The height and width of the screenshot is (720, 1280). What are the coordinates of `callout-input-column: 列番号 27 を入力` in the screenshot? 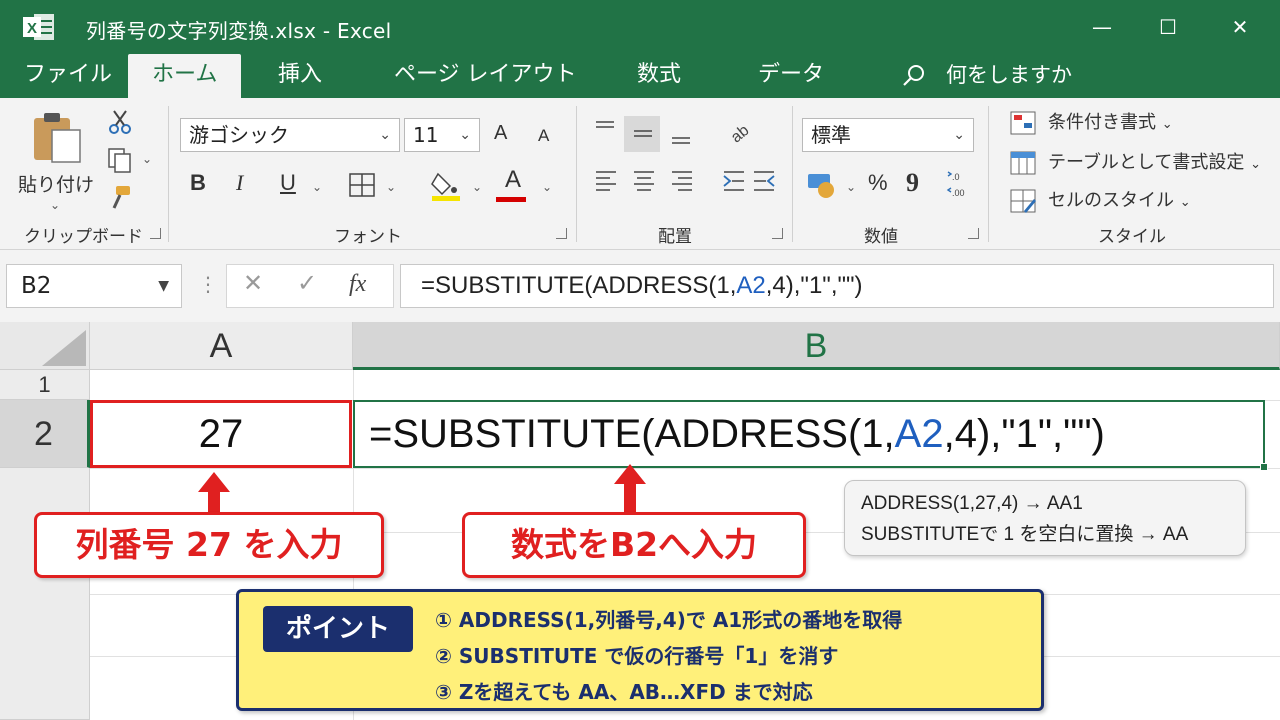 It's located at (209, 545).